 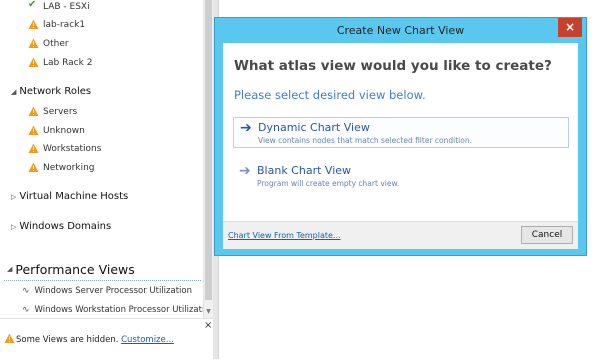 I want to click on group-label: Windows Domains, so click(x=65, y=226).